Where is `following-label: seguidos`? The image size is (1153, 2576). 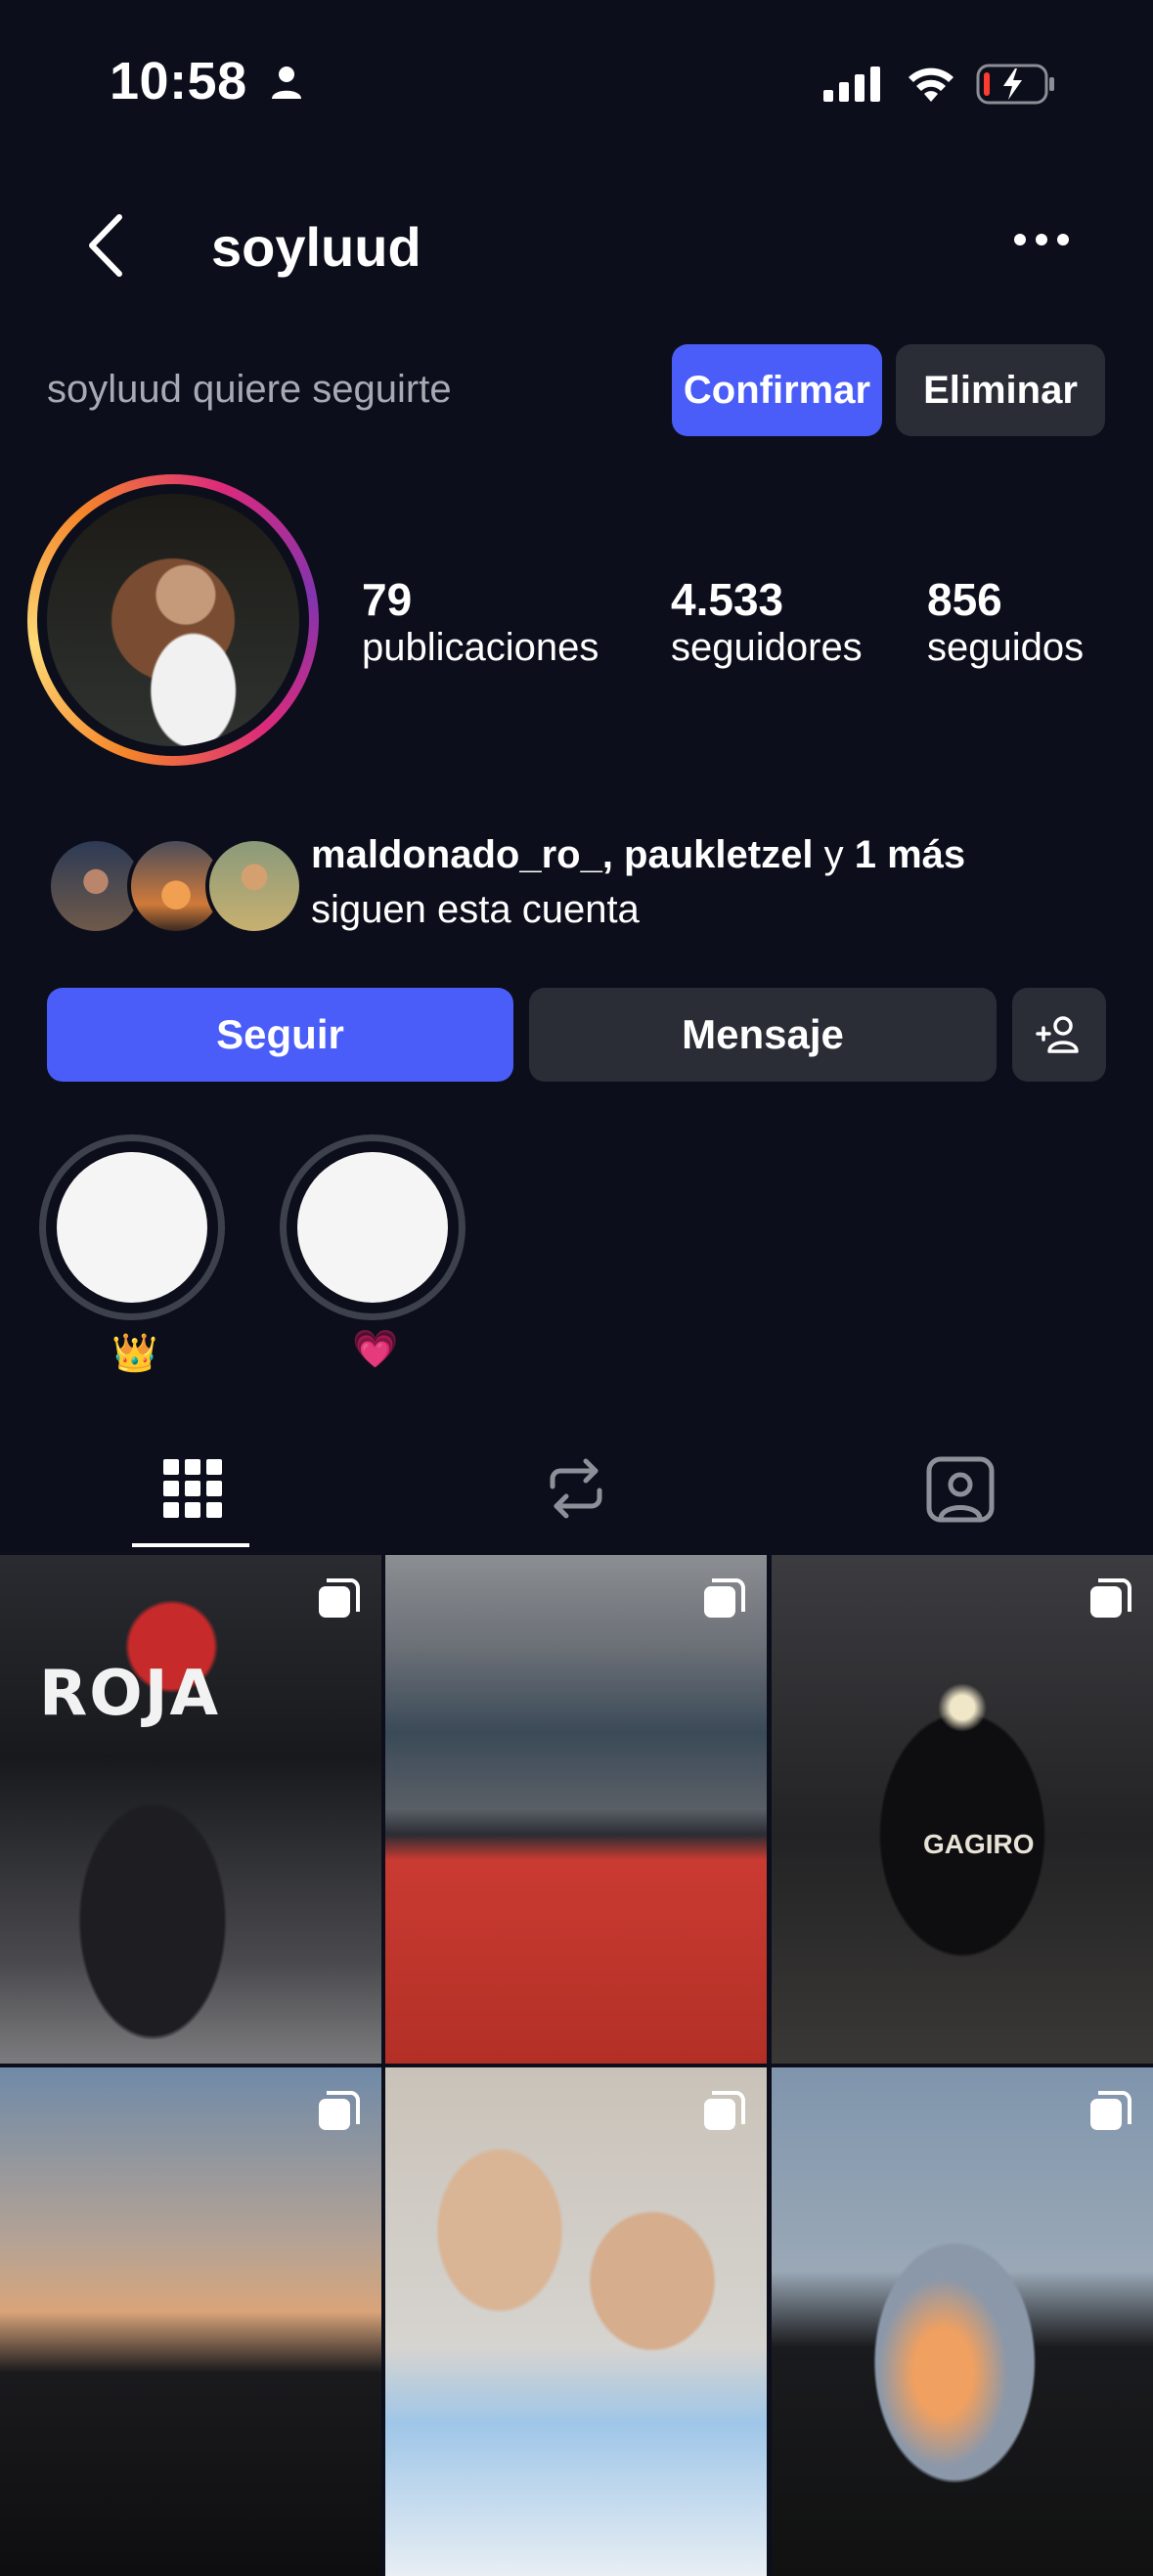 following-label: seguidos is located at coordinates (1005, 648).